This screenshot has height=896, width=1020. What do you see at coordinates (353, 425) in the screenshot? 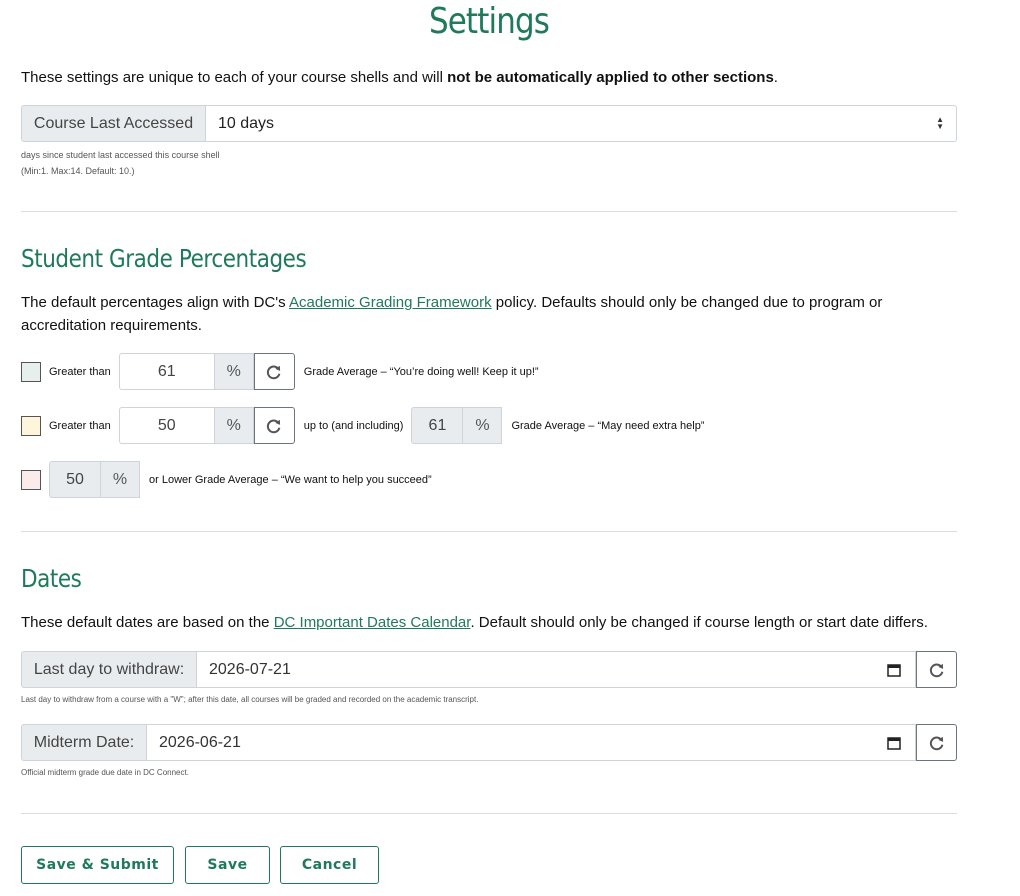
I see `up-to-label: up to (and including)` at bounding box center [353, 425].